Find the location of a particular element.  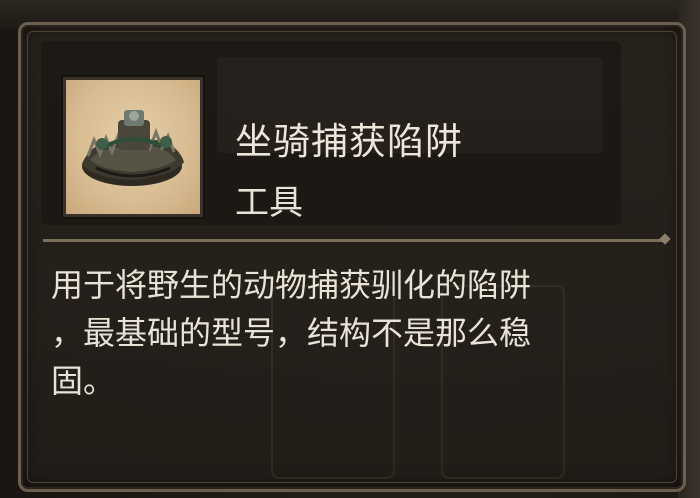

item-type: 工具 is located at coordinates (269, 203).